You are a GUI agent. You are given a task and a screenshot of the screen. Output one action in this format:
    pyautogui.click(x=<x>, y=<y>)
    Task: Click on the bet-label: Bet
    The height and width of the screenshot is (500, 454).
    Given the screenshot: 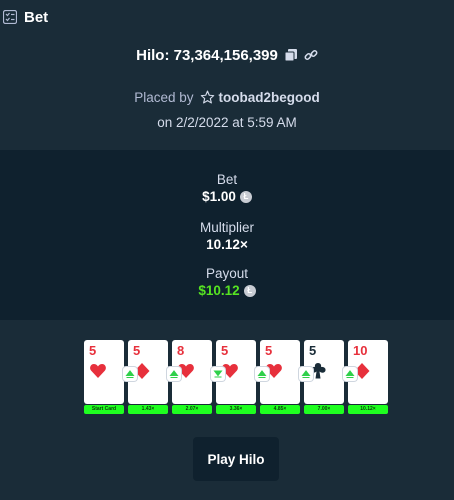 What is the action you would take?
    pyautogui.click(x=227, y=179)
    